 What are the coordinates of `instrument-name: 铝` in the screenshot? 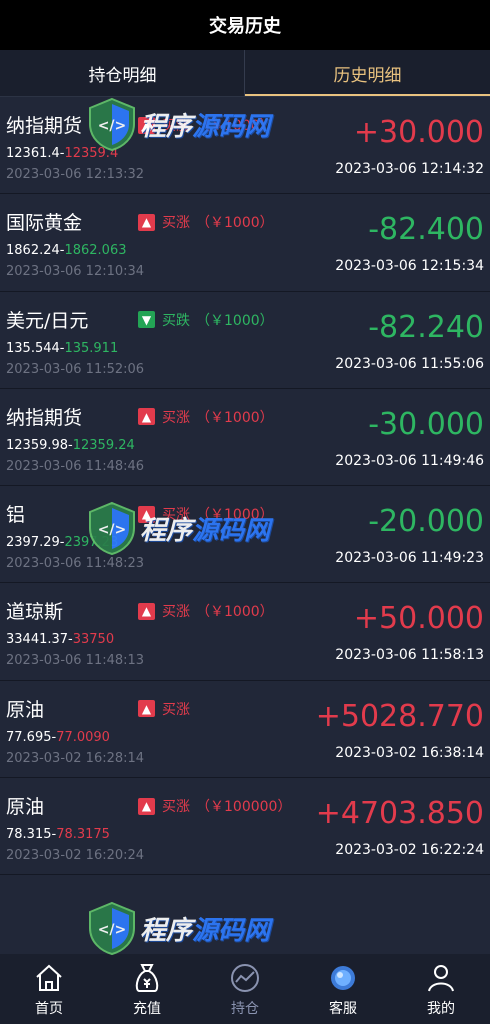 It's located at (16, 515).